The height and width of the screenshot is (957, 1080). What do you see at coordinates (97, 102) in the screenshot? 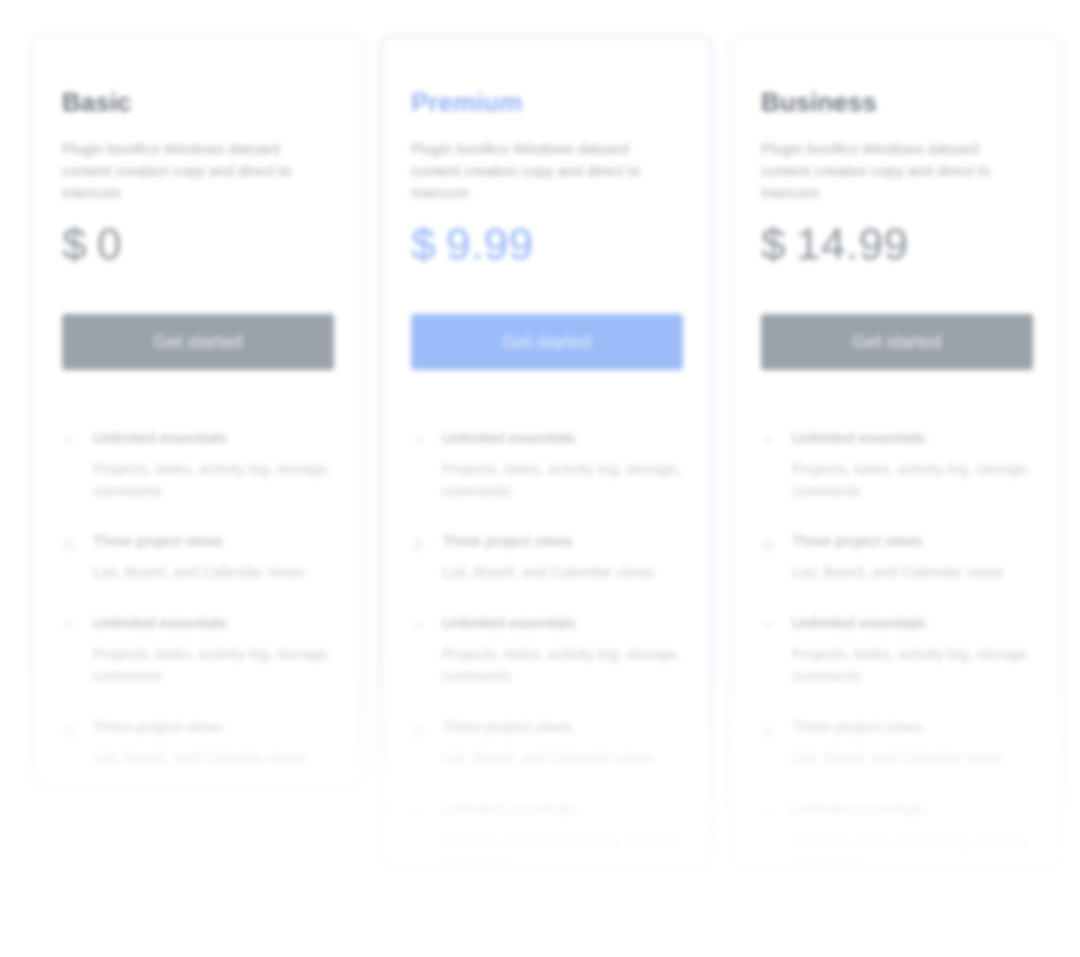
I see `plan-name: Basic` at bounding box center [97, 102].